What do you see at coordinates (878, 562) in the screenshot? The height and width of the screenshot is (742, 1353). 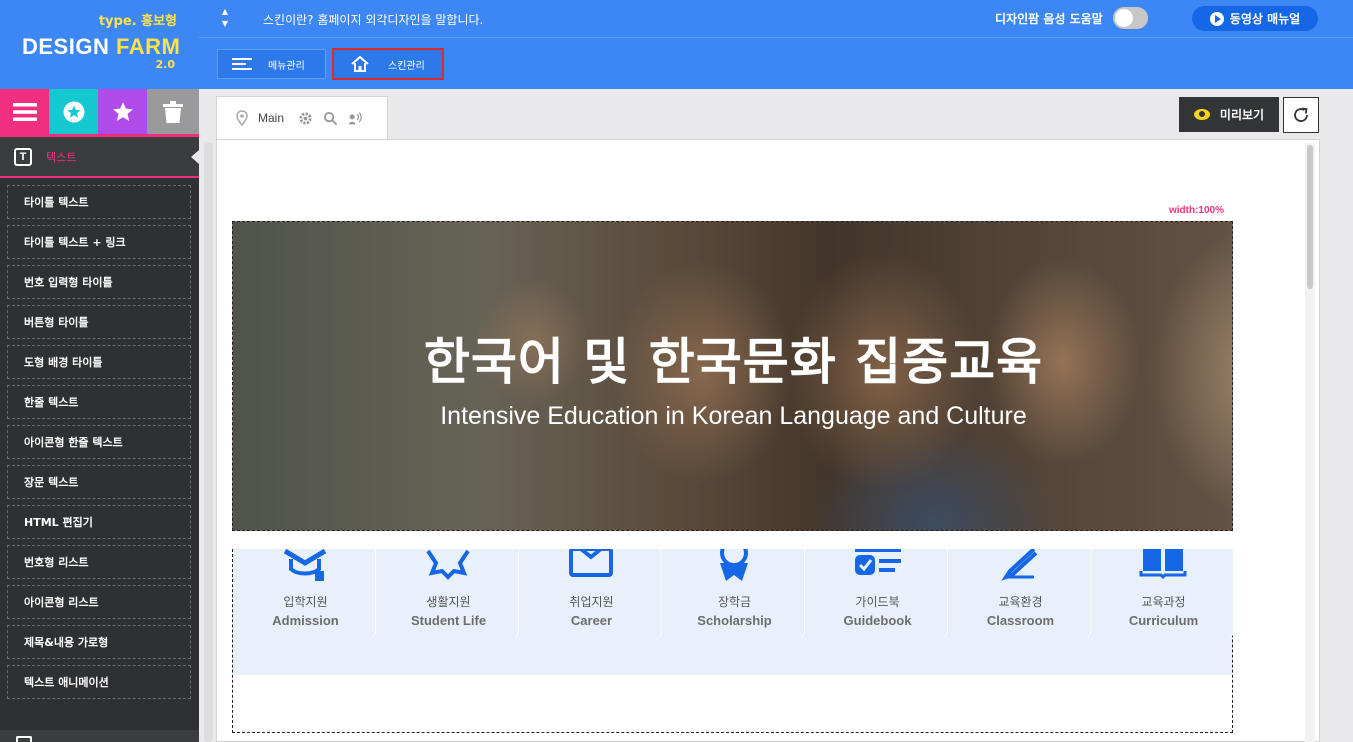 I see `checklist-icon` at bounding box center [878, 562].